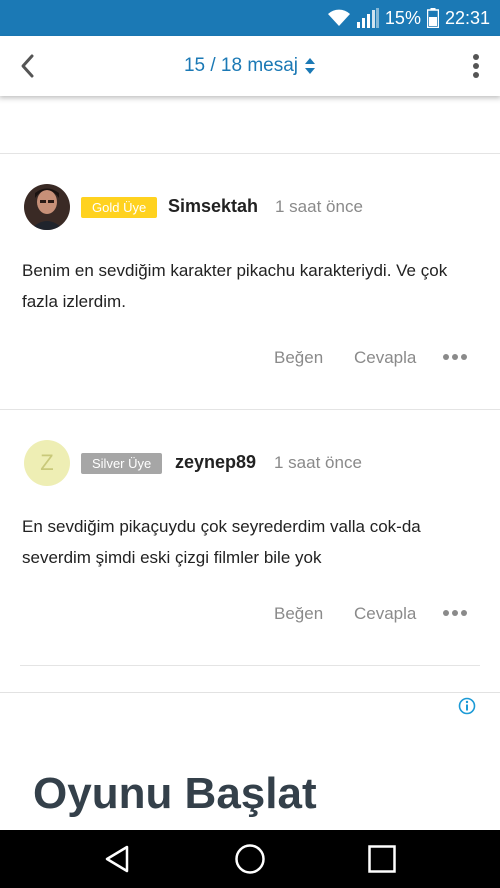 This screenshot has height=888, width=500. I want to click on badge-gold-member: Gold Üye, so click(119, 207).